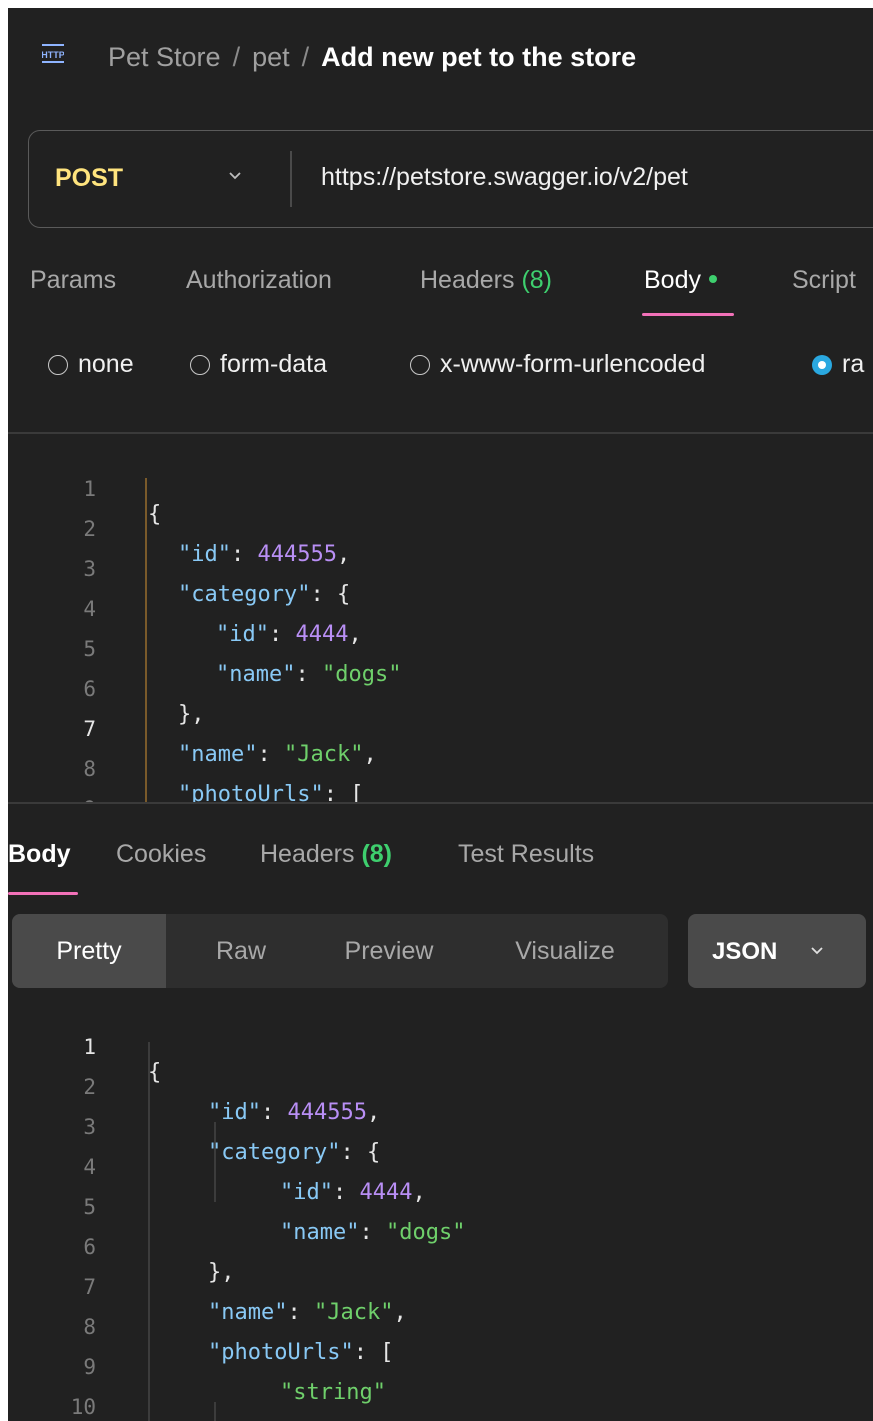 This screenshot has height=1421, width=873. What do you see at coordinates (537, 280) in the screenshot?
I see `headers-count-badge: (8)` at bounding box center [537, 280].